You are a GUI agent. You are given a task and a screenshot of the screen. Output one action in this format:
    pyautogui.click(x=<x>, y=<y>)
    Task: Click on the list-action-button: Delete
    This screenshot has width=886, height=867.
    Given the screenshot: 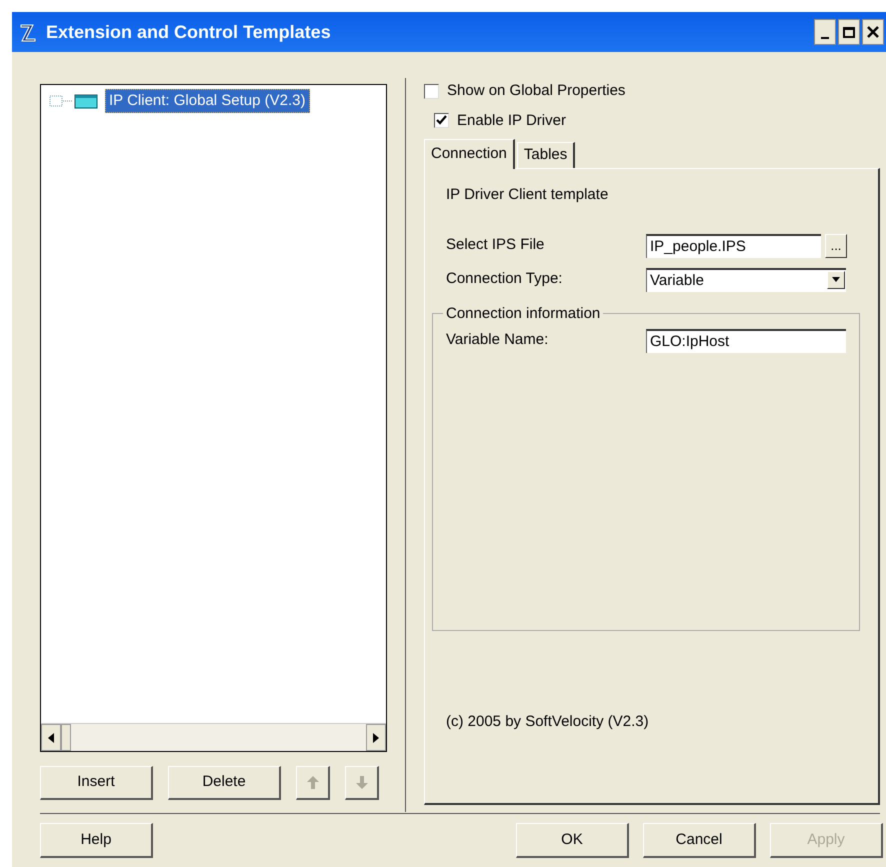 What is the action you would take?
    pyautogui.click(x=224, y=783)
    